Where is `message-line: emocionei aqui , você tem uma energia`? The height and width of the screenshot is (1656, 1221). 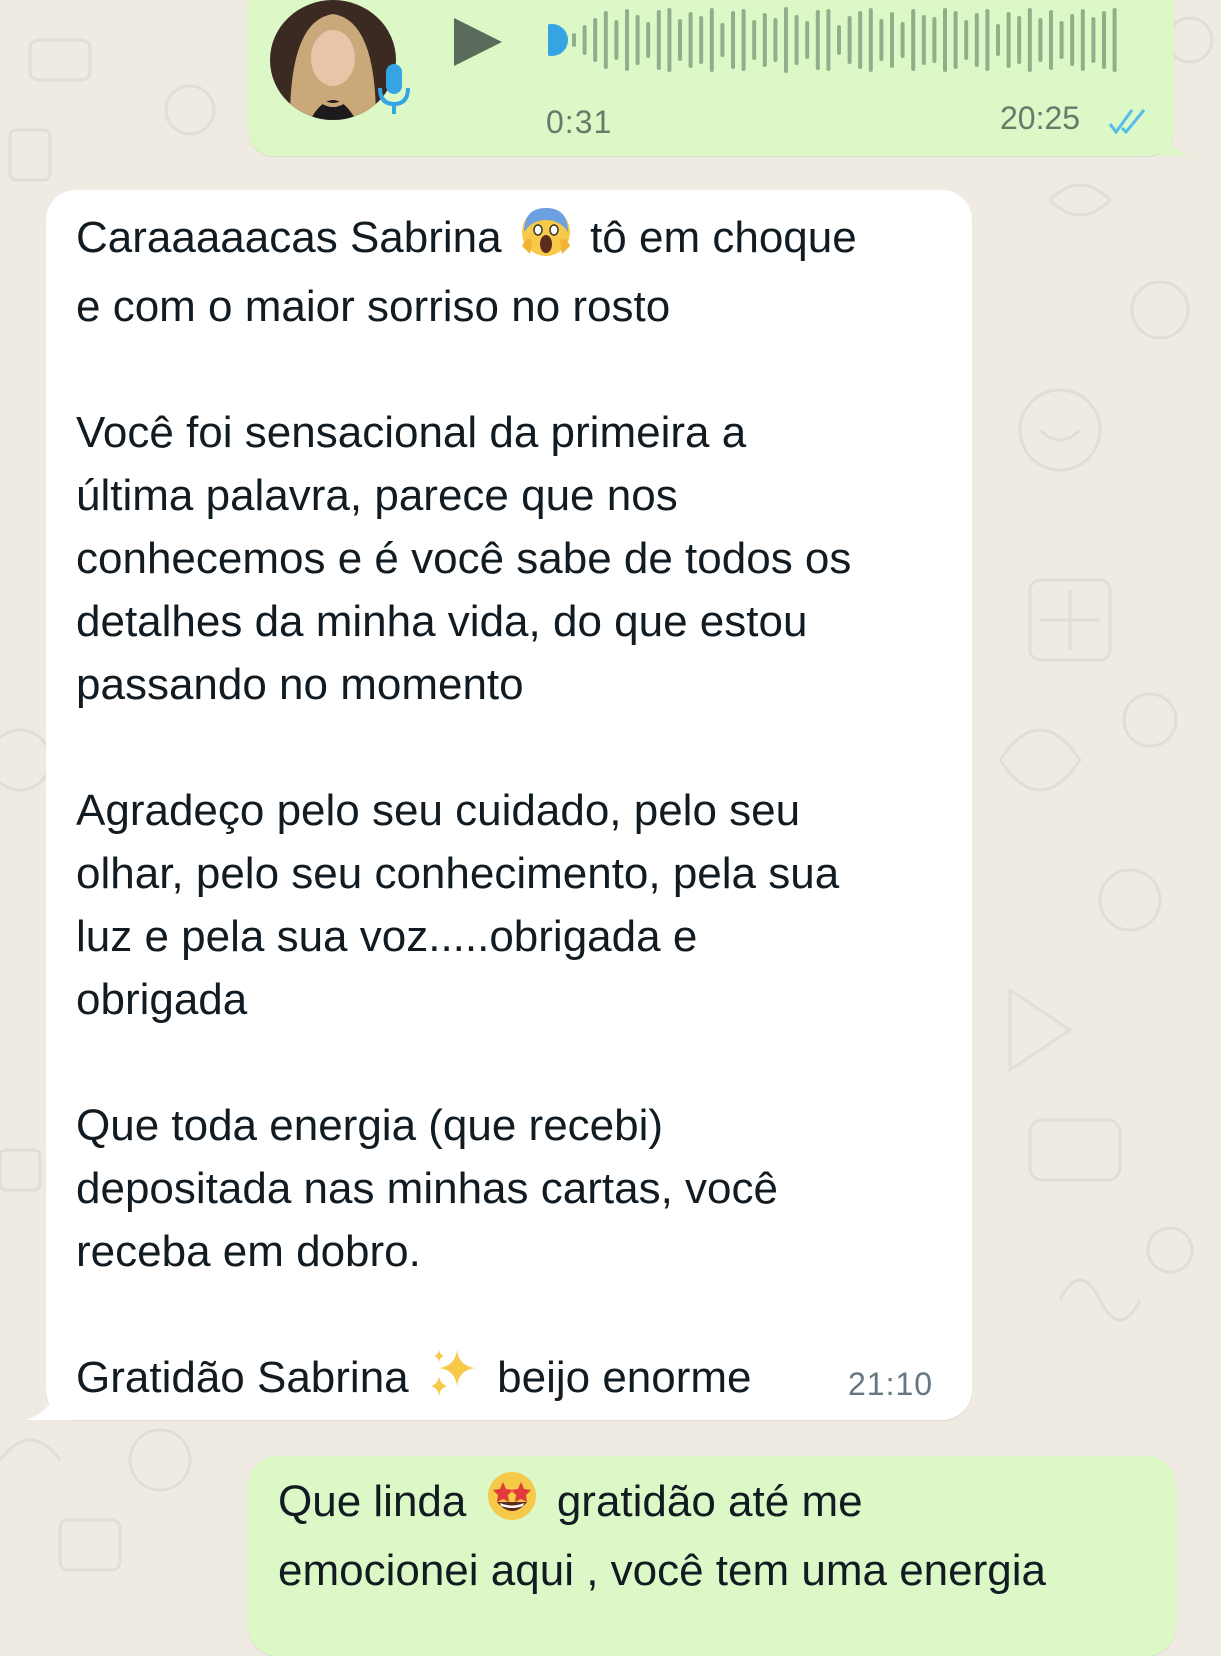
message-line: emocionei aqui , você tem uma energia is located at coordinates (662, 1570).